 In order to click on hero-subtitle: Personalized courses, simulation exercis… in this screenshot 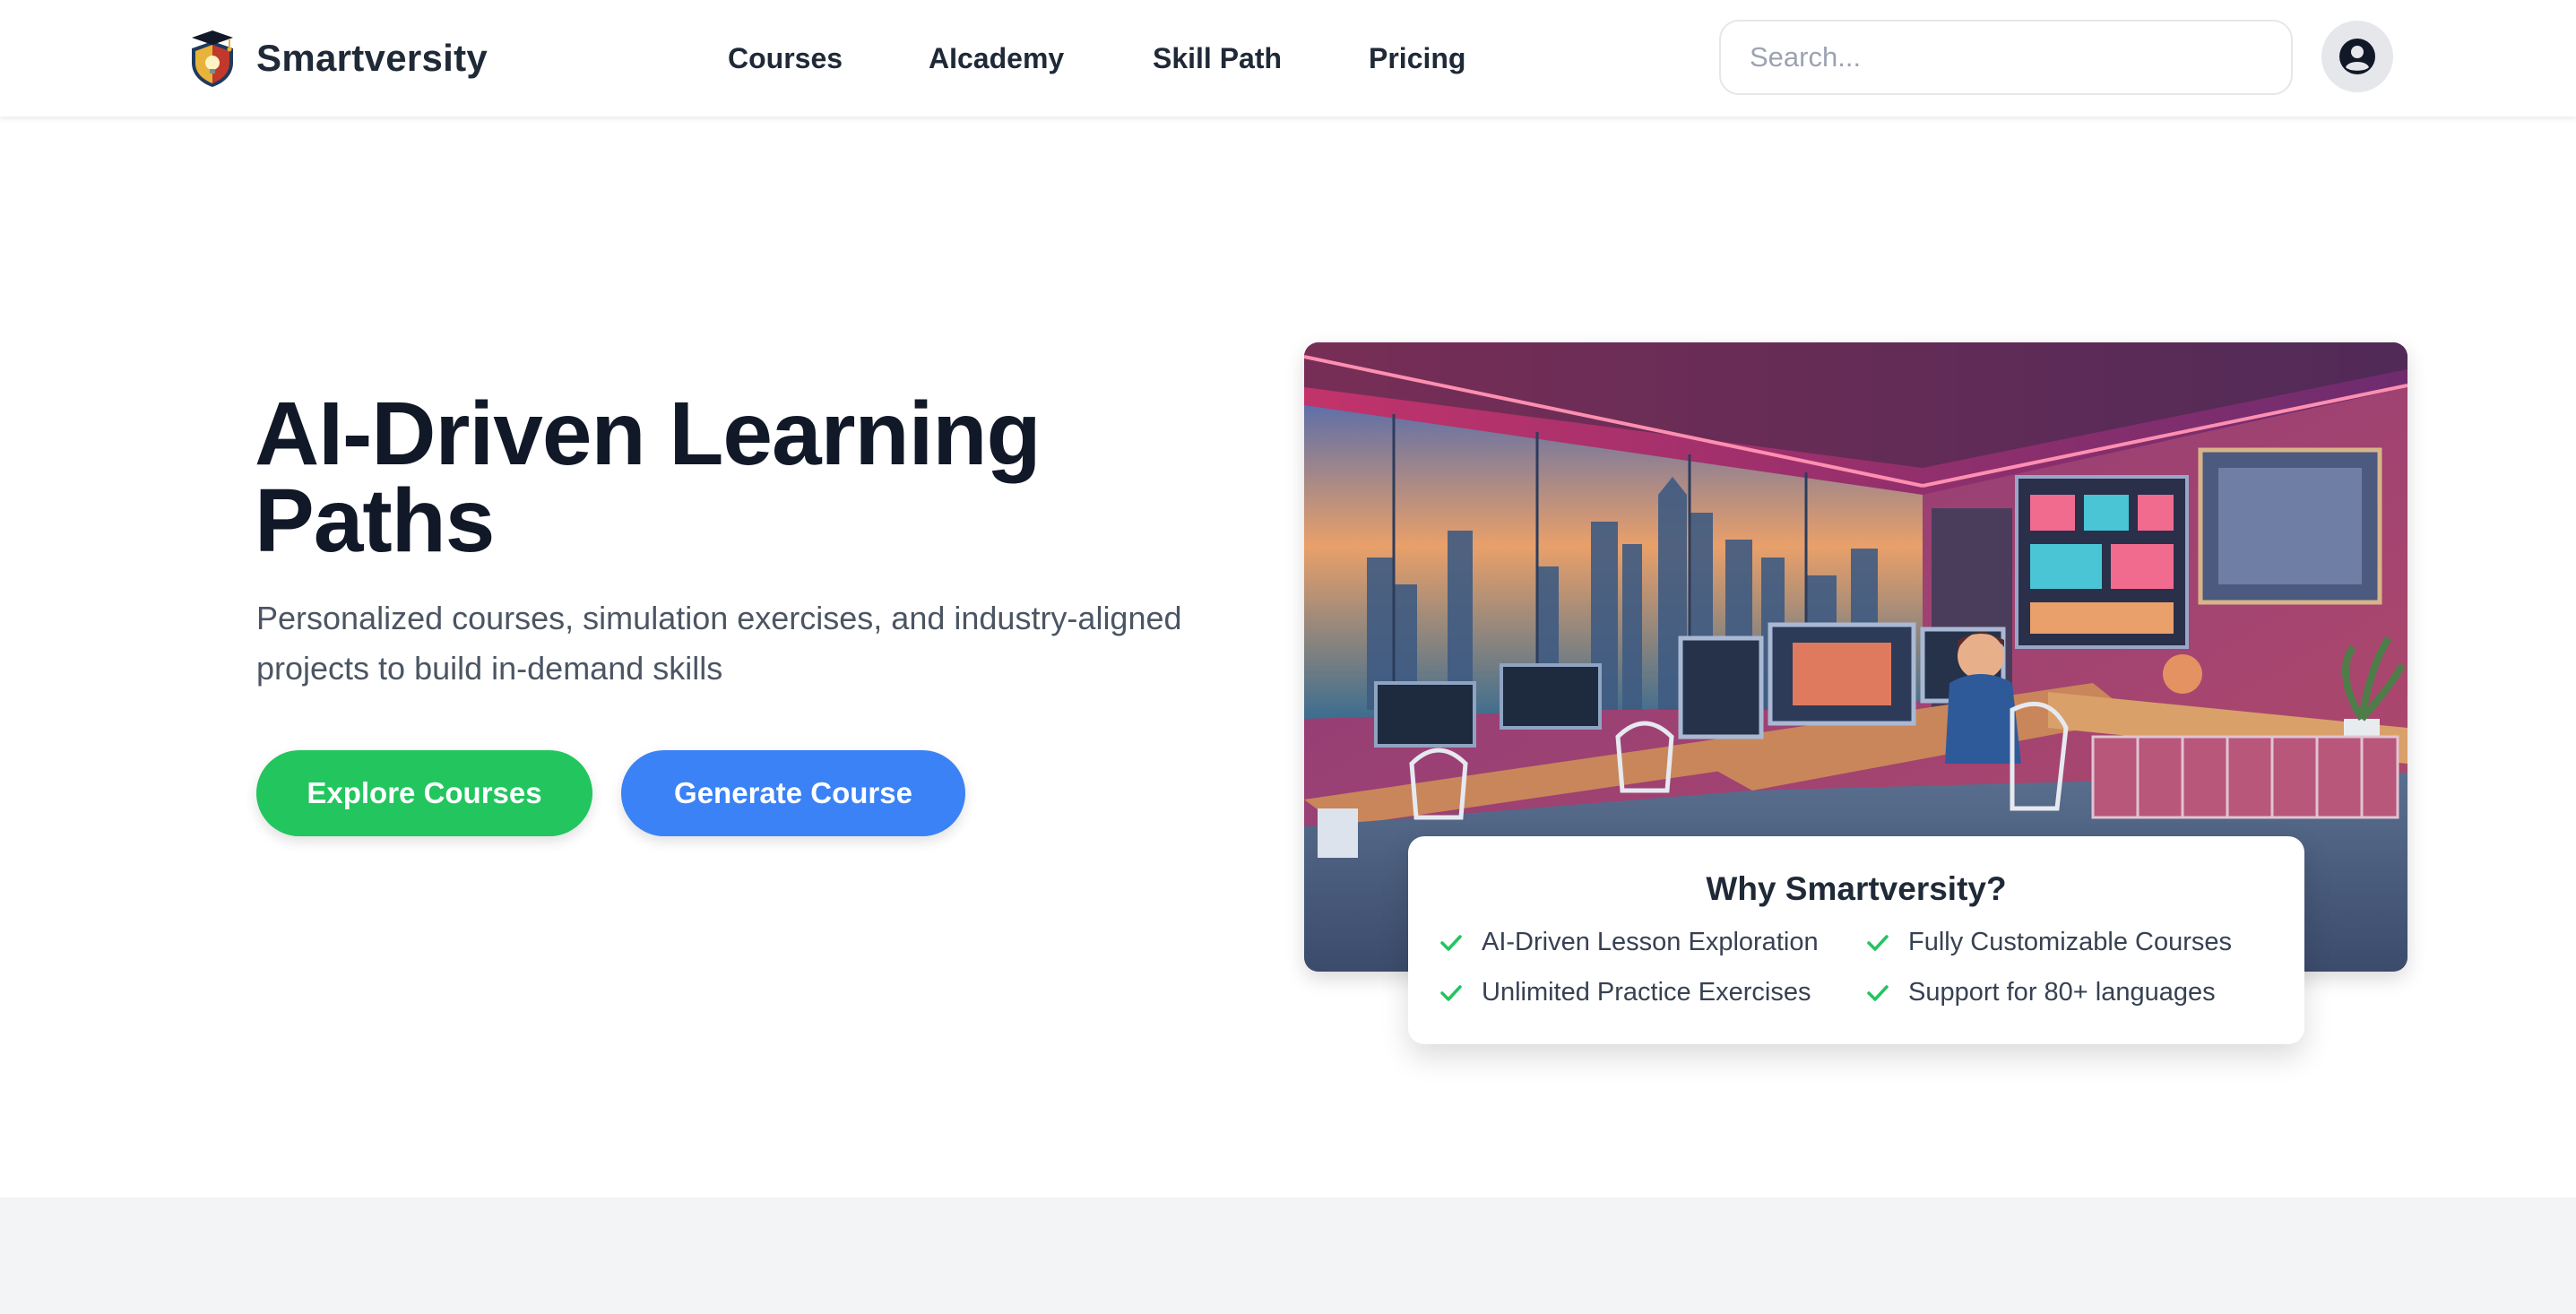, I will do `click(719, 643)`.